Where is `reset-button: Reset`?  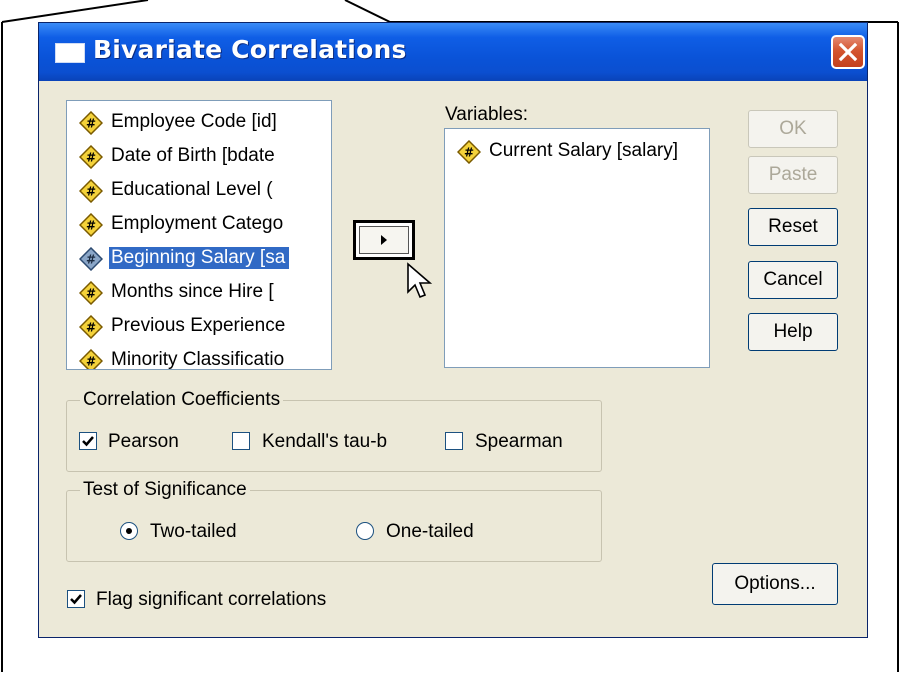 reset-button: Reset is located at coordinates (793, 227).